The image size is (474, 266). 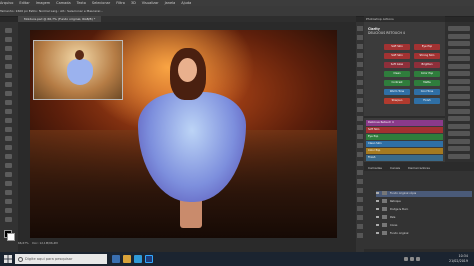 What do you see at coordinates (395, 168) in the screenshot?
I see `layers-tab: Canais` at bounding box center [395, 168].